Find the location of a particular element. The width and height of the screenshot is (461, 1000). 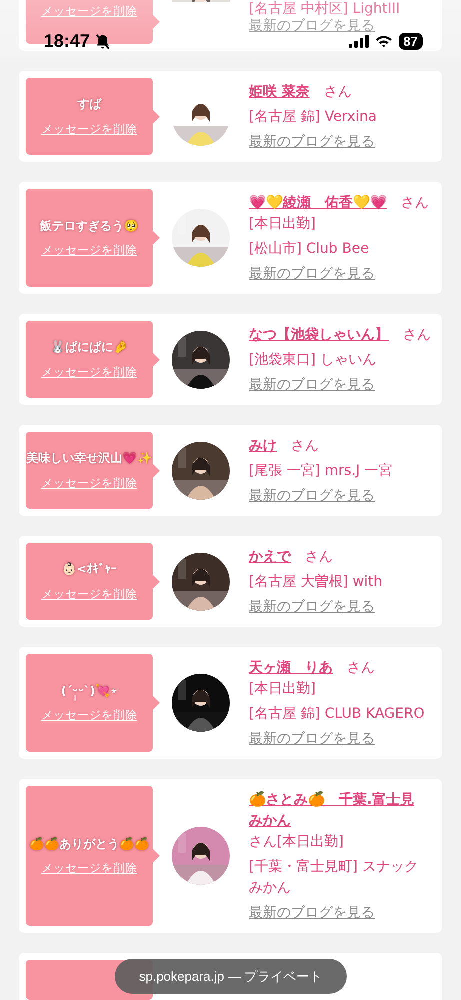

clock-time: 18:47 is located at coordinates (67, 41).